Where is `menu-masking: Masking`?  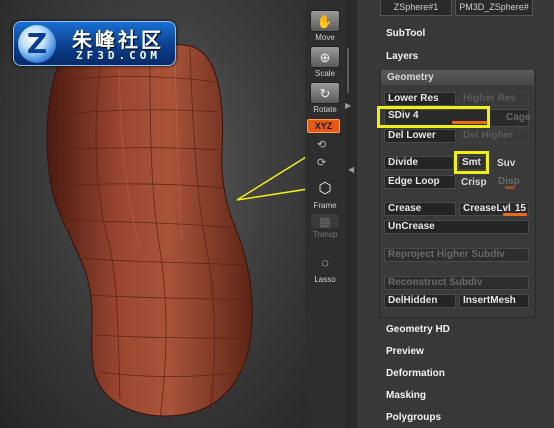 menu-masking: Masking is located at coordinates (406, 395).